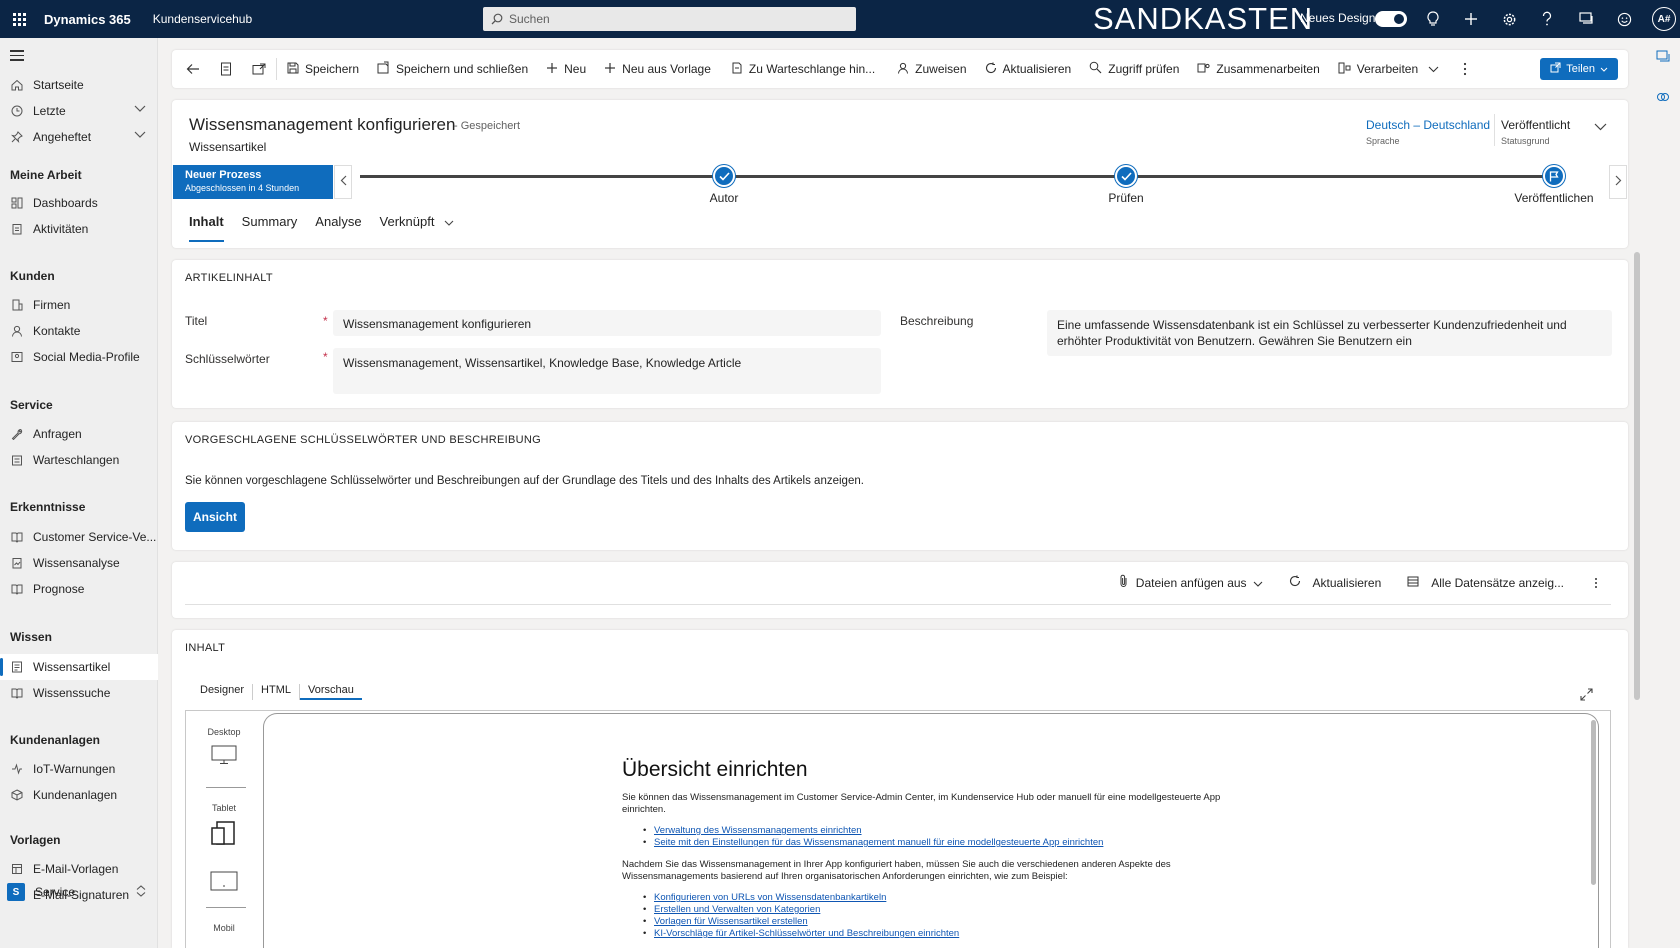  Describe the element at coordinates (566, 69) in the screenshot. I see `new-button: Neu` at that location.